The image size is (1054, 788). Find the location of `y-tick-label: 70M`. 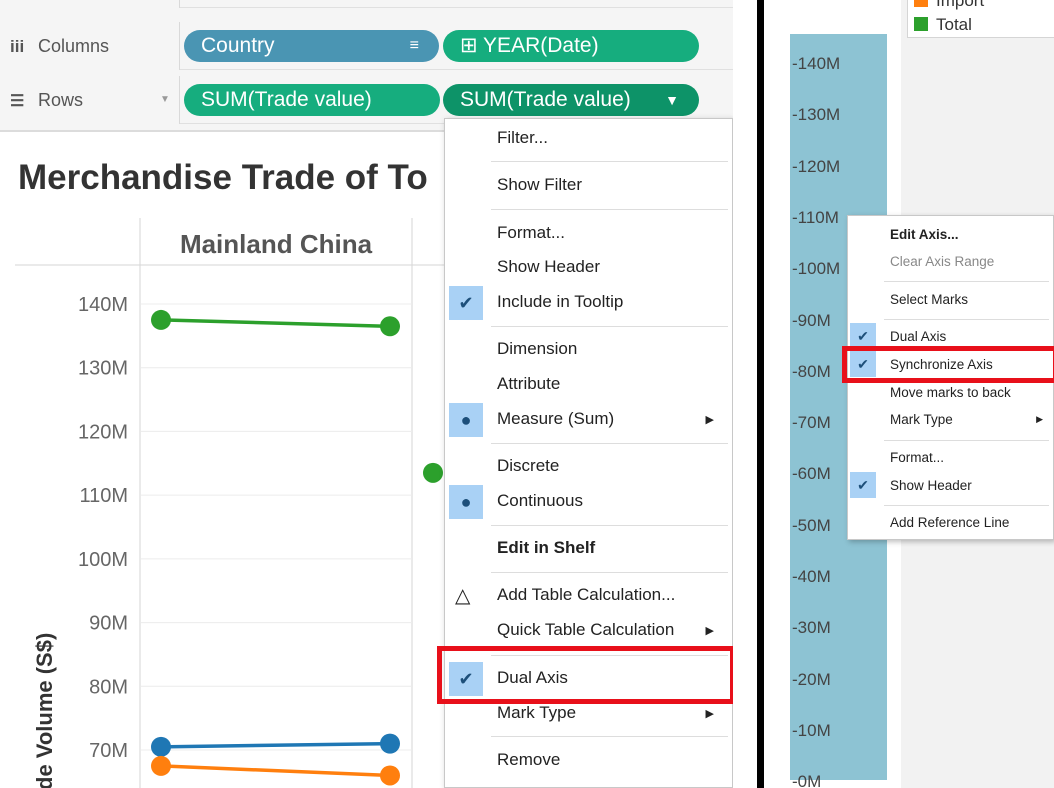

y-tick-label: 70M is located at coordinates (108, 751).